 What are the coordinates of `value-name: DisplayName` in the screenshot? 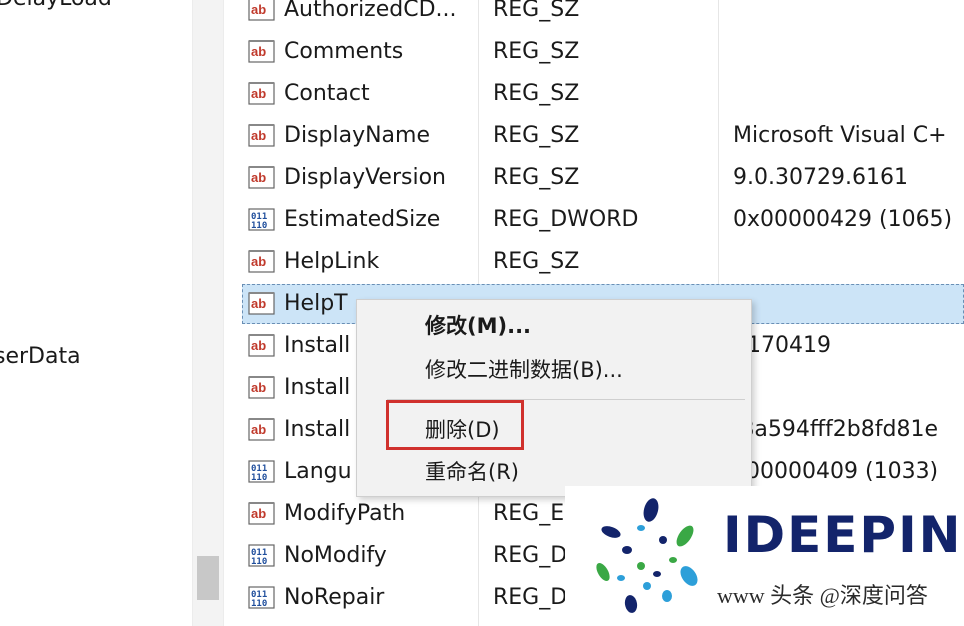 It's located at (357, 135).